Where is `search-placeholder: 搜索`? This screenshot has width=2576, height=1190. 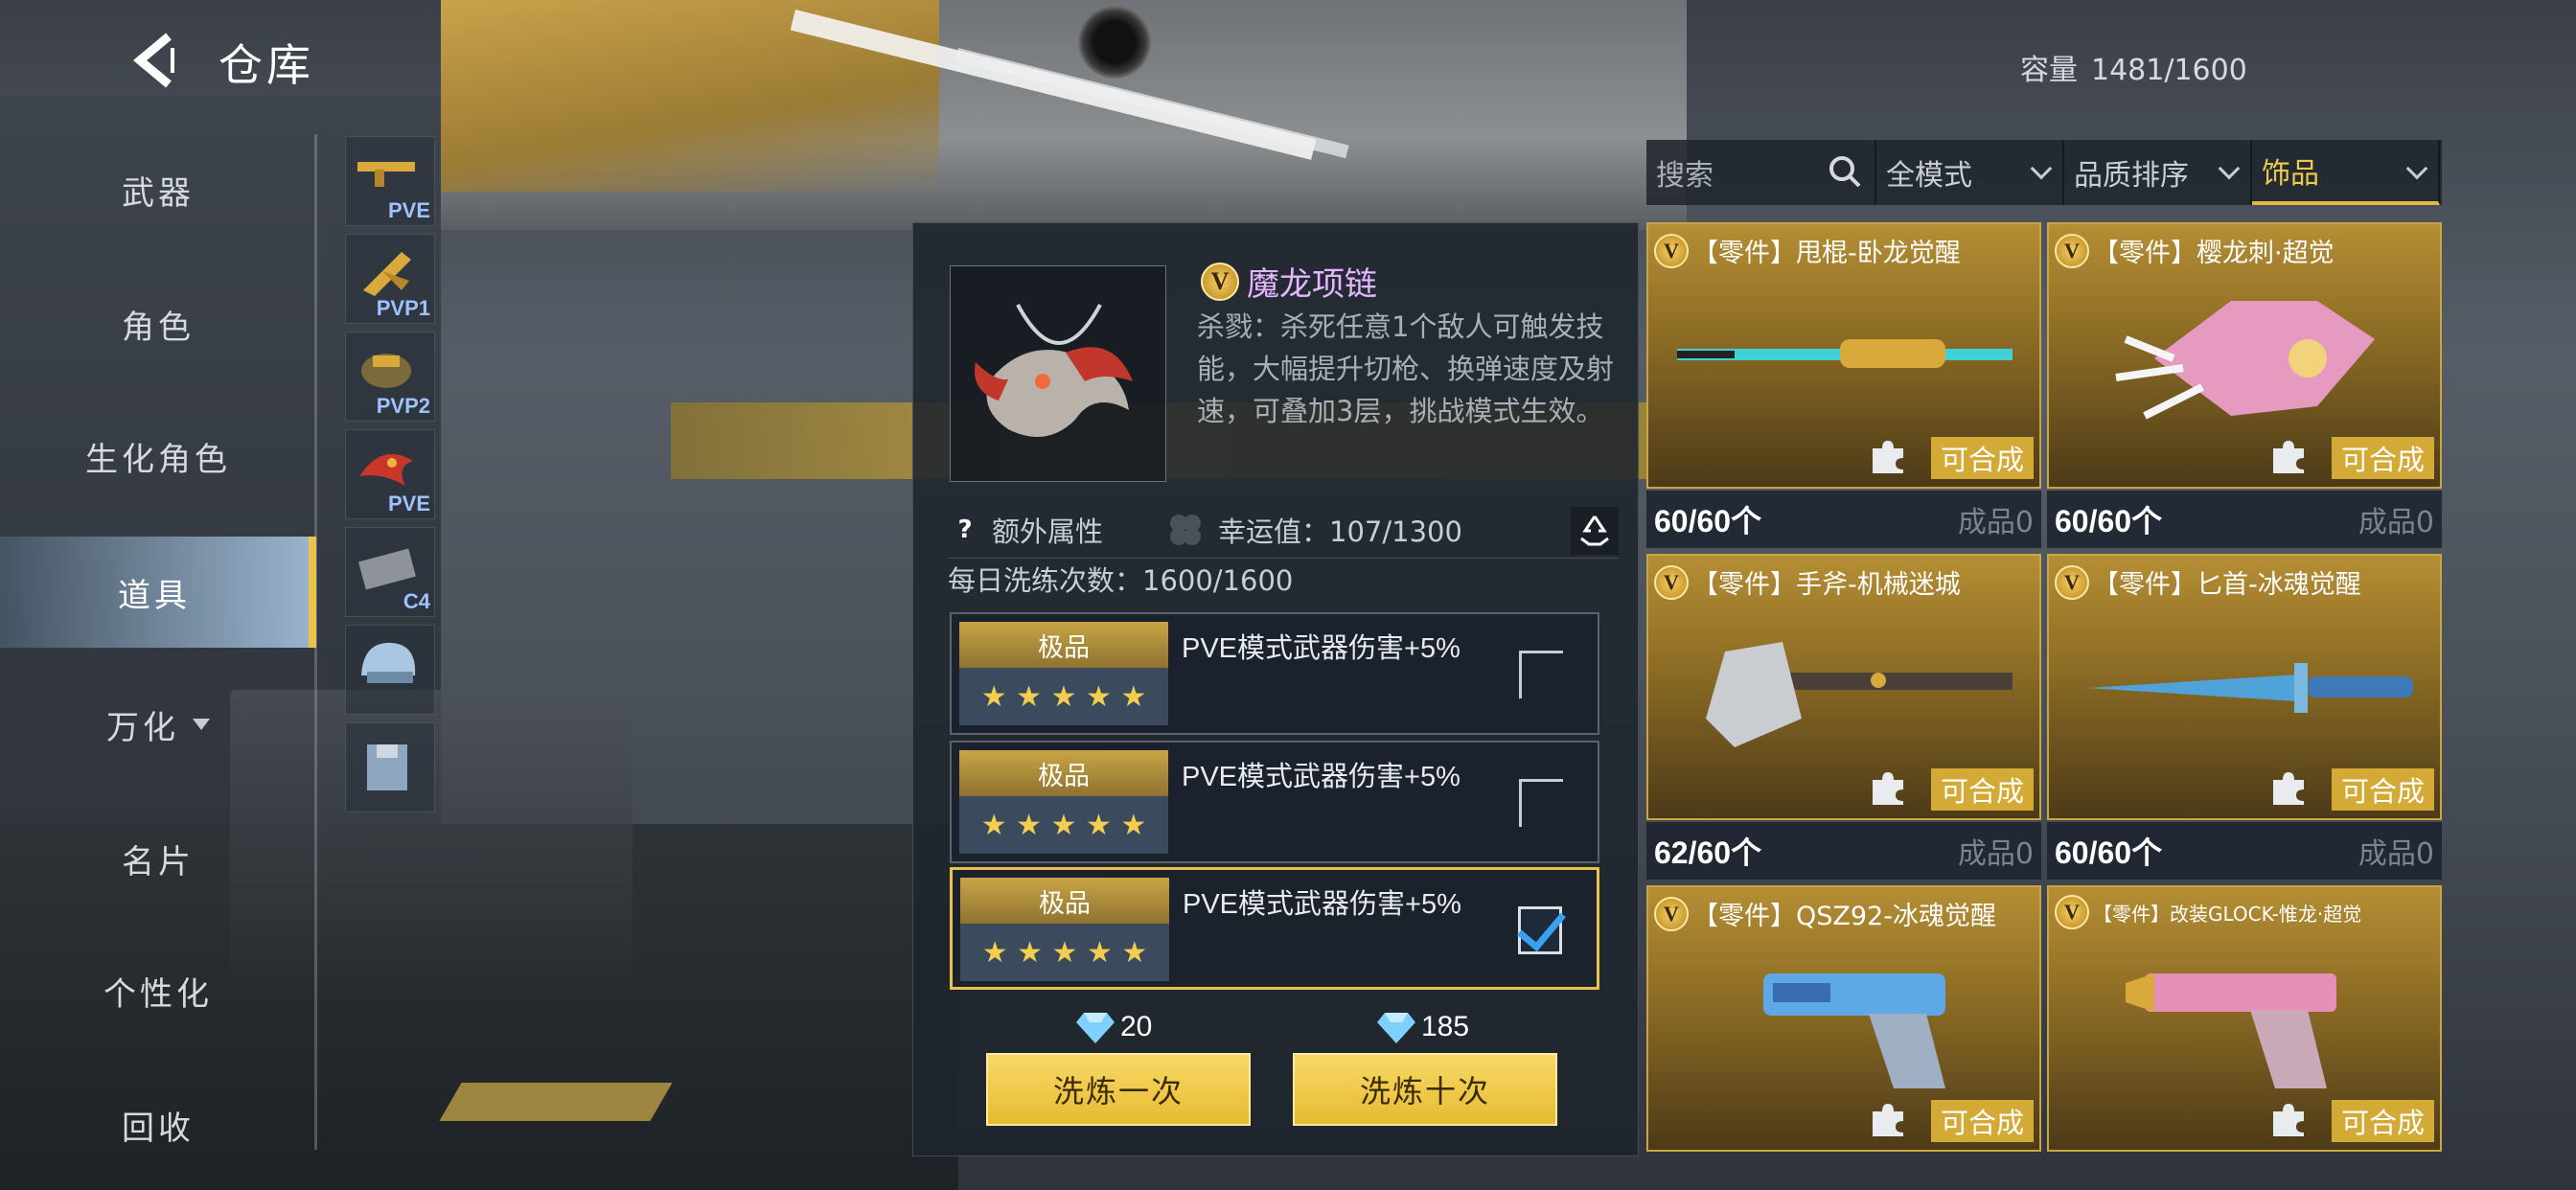 search-placeholder: 搜索 is located at coordinates (1685, 176).